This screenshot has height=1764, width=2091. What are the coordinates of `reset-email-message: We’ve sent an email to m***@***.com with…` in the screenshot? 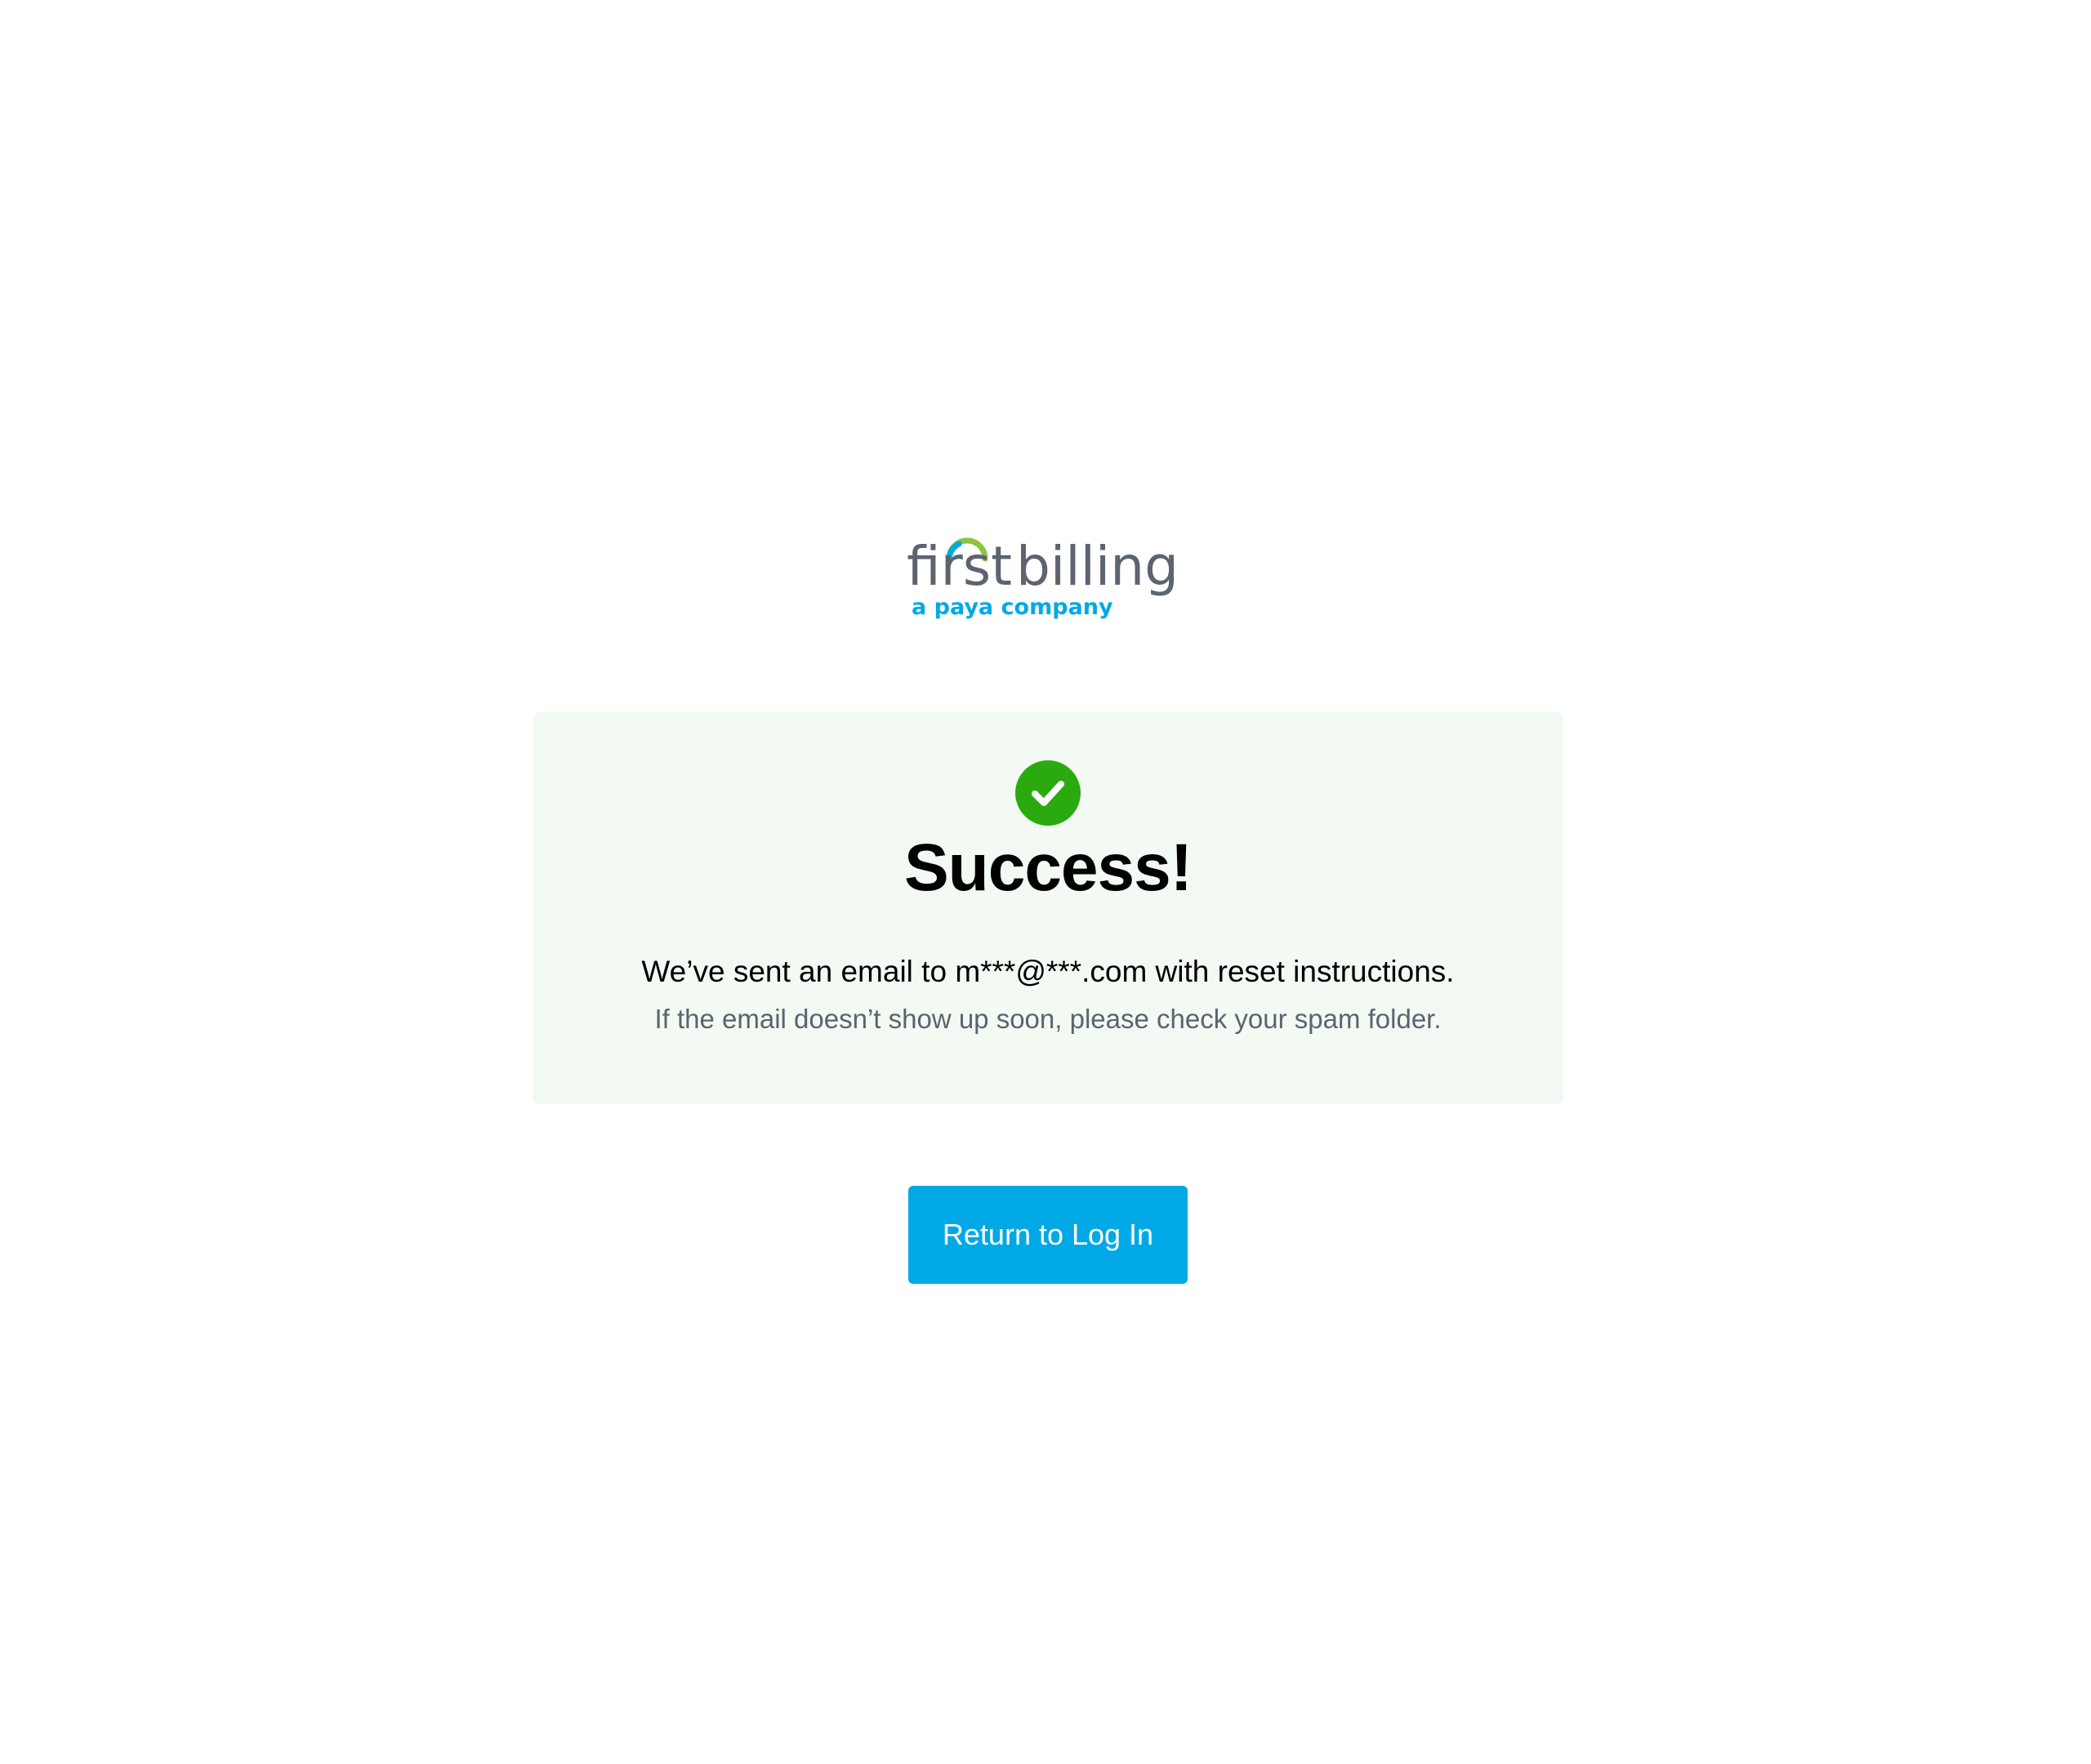 It's located at (1048, 972).